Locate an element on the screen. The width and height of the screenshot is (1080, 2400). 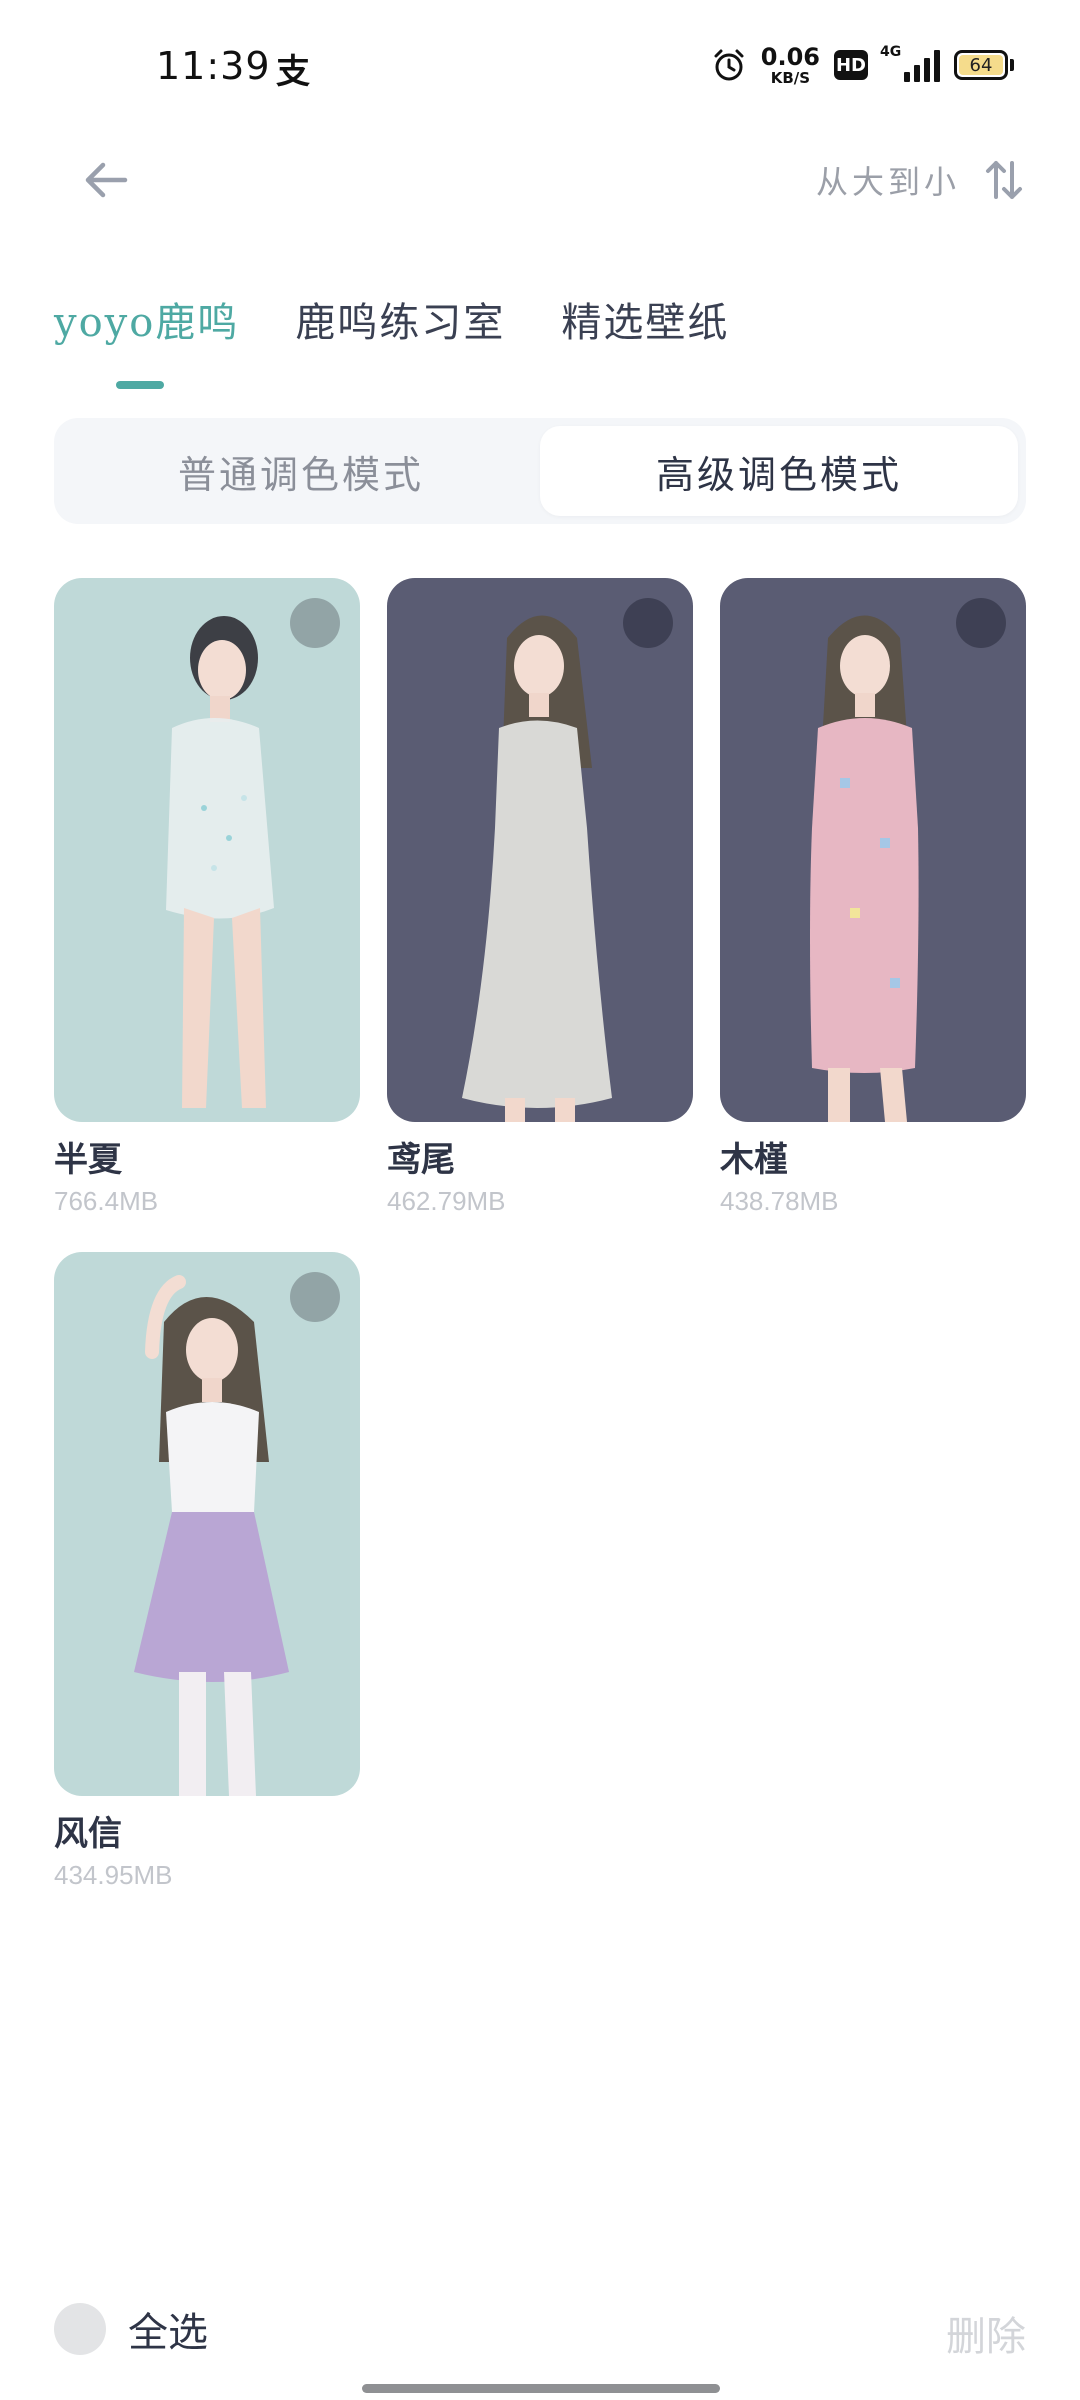
select-all-radio is located at coordinates (80, 2329).